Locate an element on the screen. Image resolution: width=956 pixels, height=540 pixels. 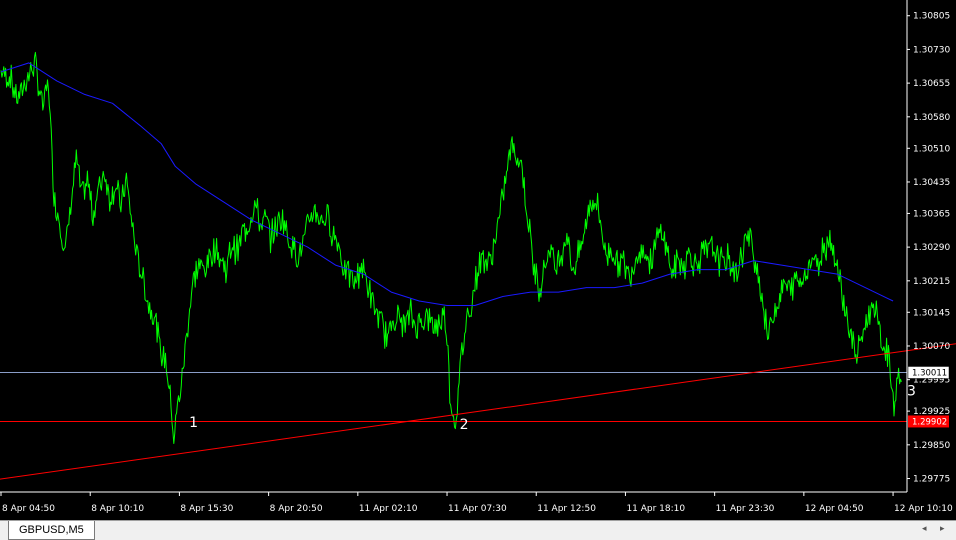
price-tick-label: 1.30215 is located at coordinates (931, 282).